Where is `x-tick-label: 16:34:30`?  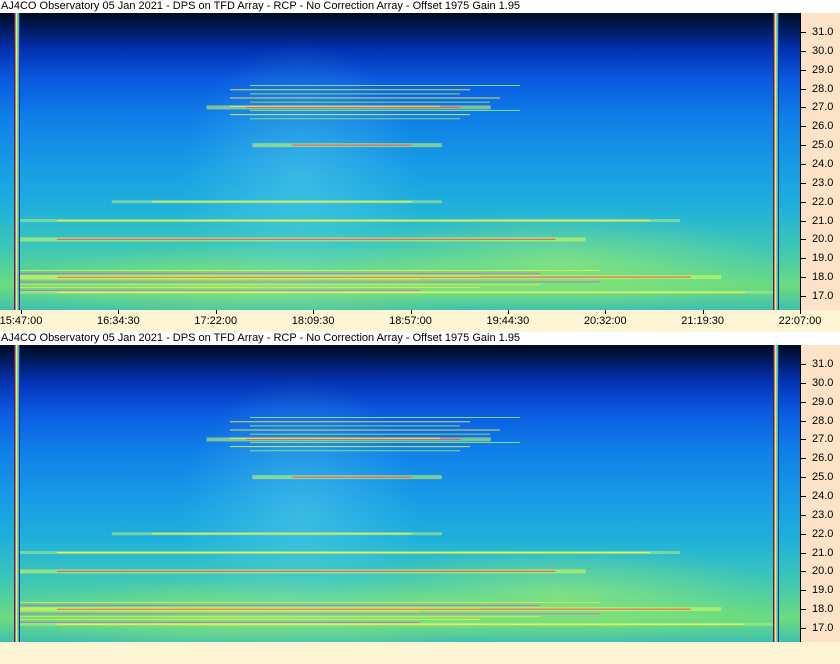 x-tick-label: 16:34:30 is located at coordinates (118, 321).